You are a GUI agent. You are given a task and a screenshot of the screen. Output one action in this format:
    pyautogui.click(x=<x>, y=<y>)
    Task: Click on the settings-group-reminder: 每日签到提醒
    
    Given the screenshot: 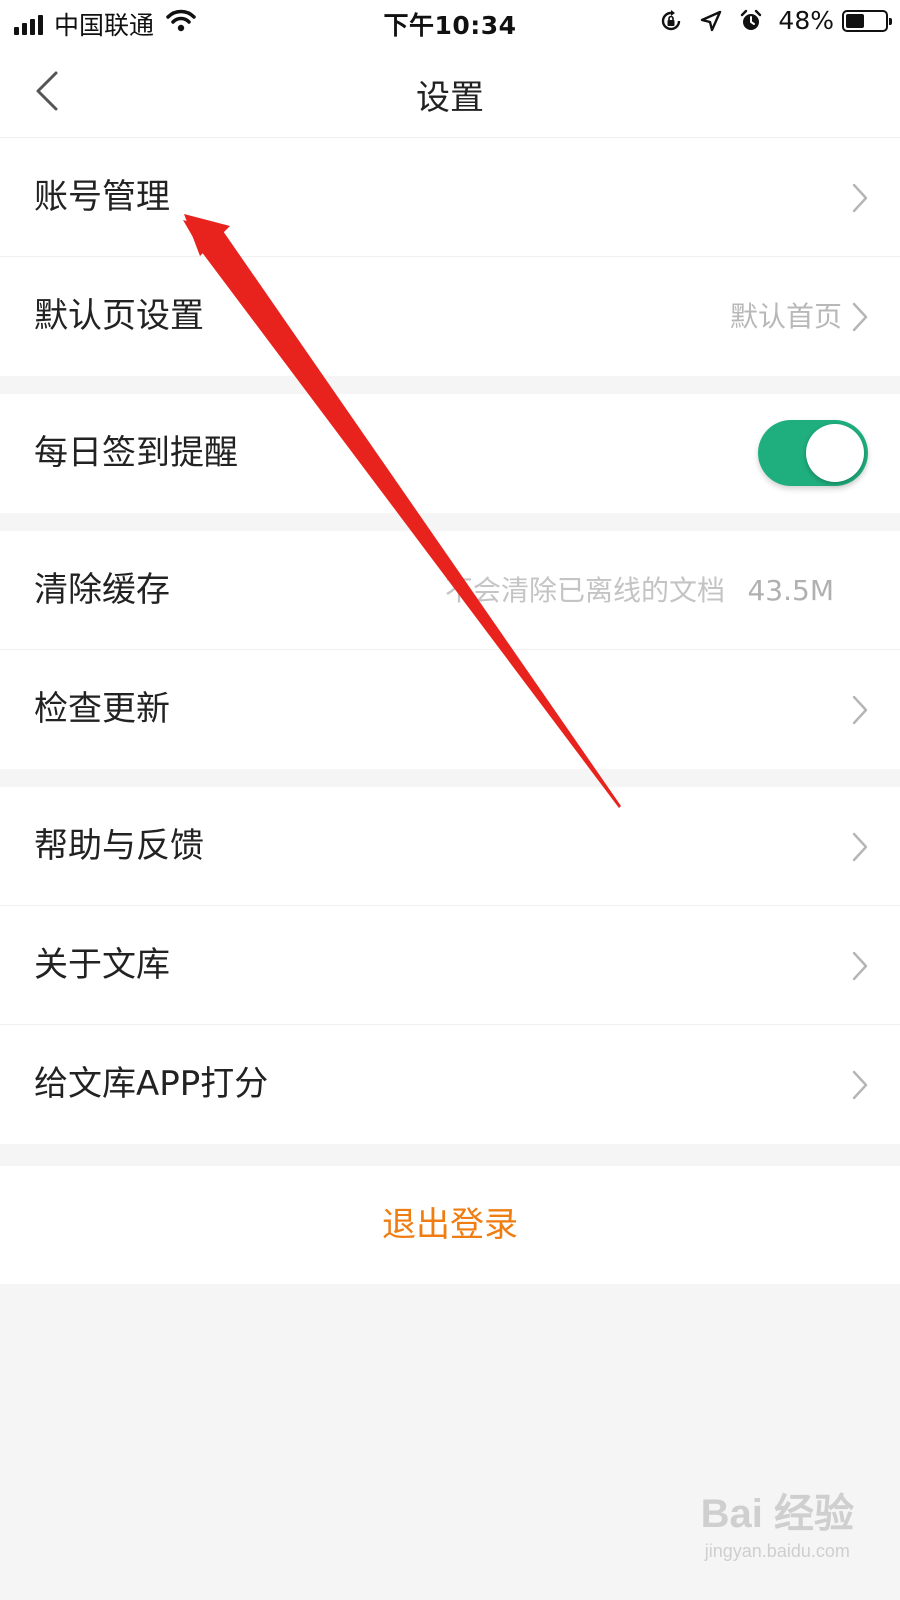 What is the action you would take?
    pyautogui.click(x=450, y=453)
    